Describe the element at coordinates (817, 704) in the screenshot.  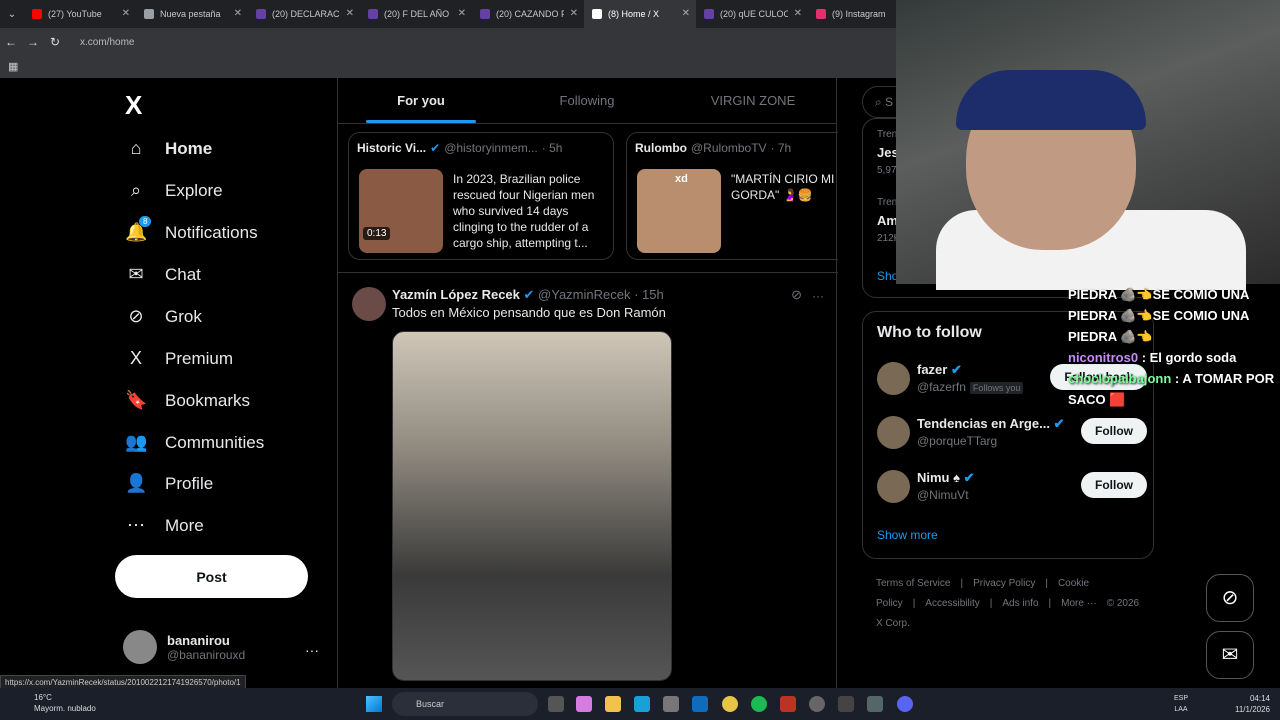
I see `obs-icon` at that location.